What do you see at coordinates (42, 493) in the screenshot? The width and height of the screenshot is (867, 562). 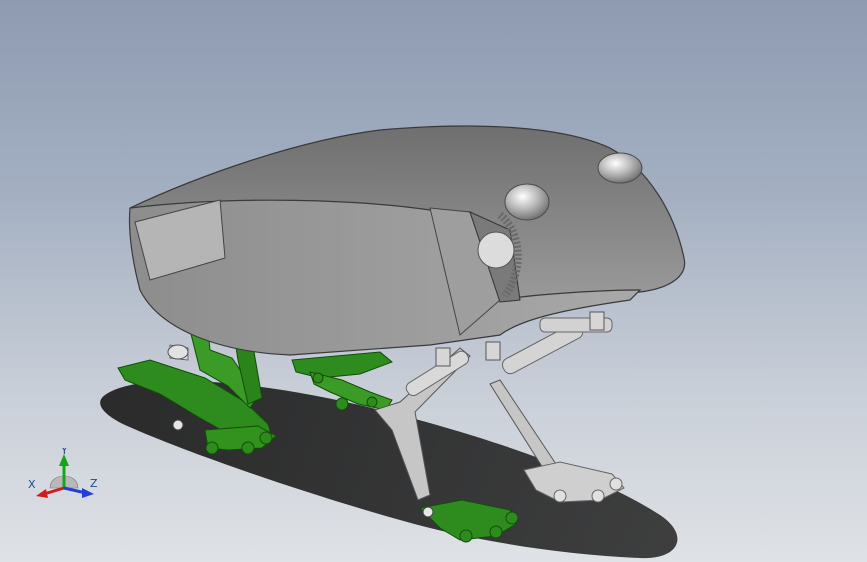 I see `x-axis-arrow` at bounding box center [42, 493].